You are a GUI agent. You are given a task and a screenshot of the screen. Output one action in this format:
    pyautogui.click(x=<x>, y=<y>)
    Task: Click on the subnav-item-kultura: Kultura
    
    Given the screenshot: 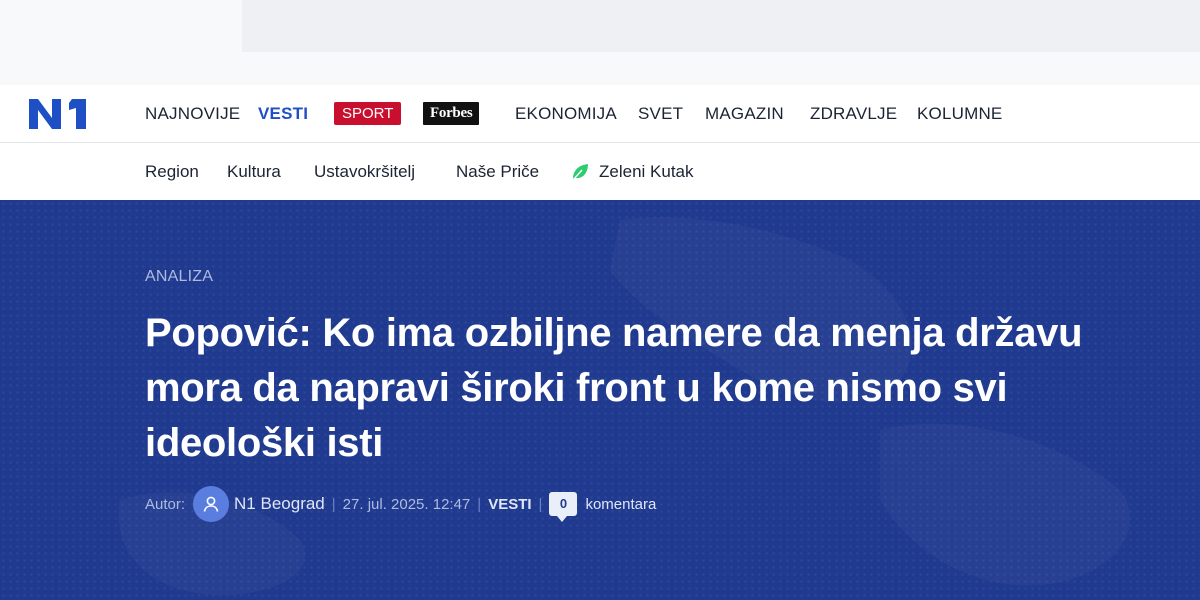 What is the action you would take?
    pyautogui.click(x=254, y=171)
    